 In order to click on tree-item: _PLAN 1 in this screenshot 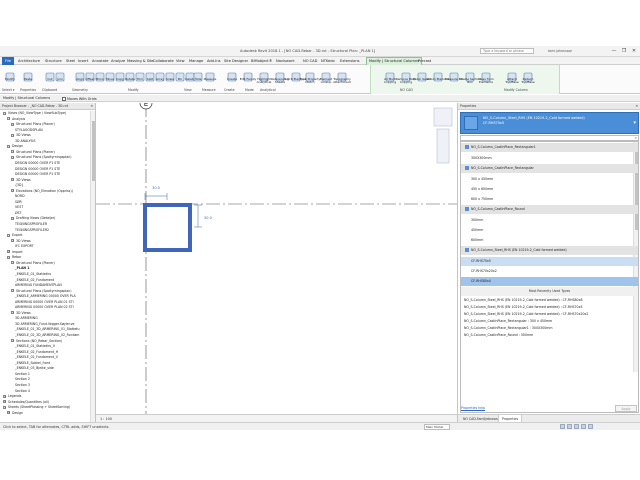, I will do `click(22, 268)`.